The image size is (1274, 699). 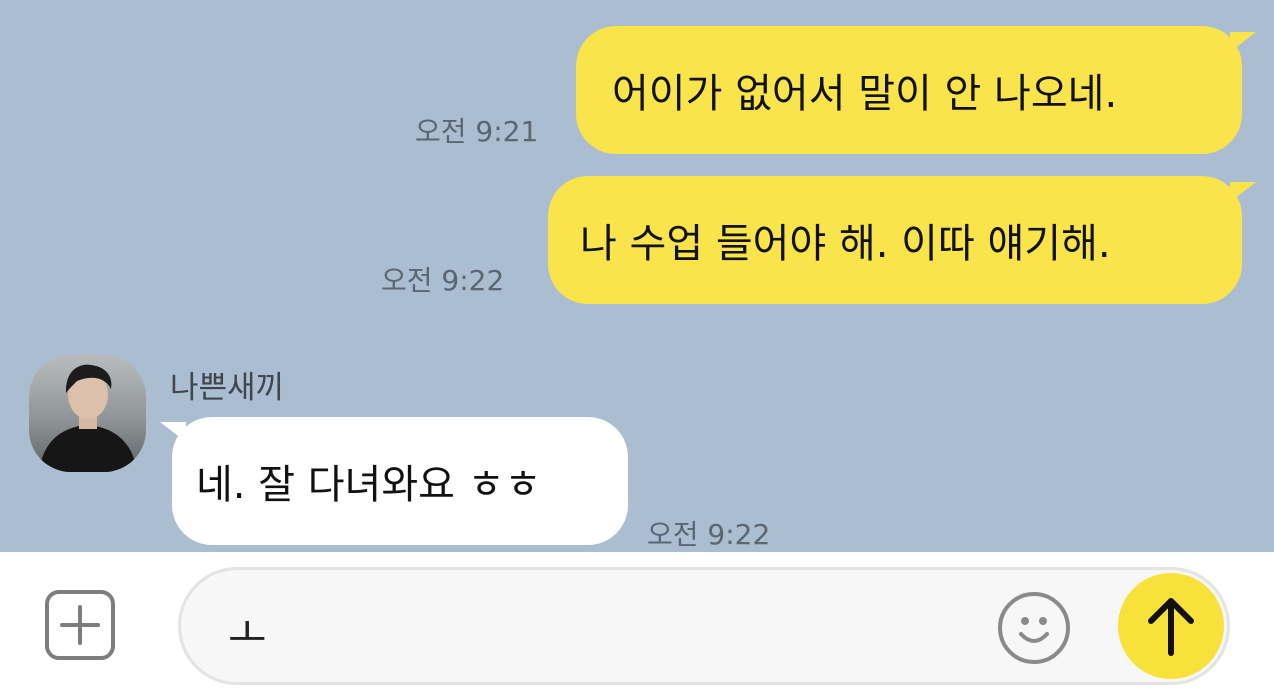 I want to click on message-input, so click(x=704, y=626).